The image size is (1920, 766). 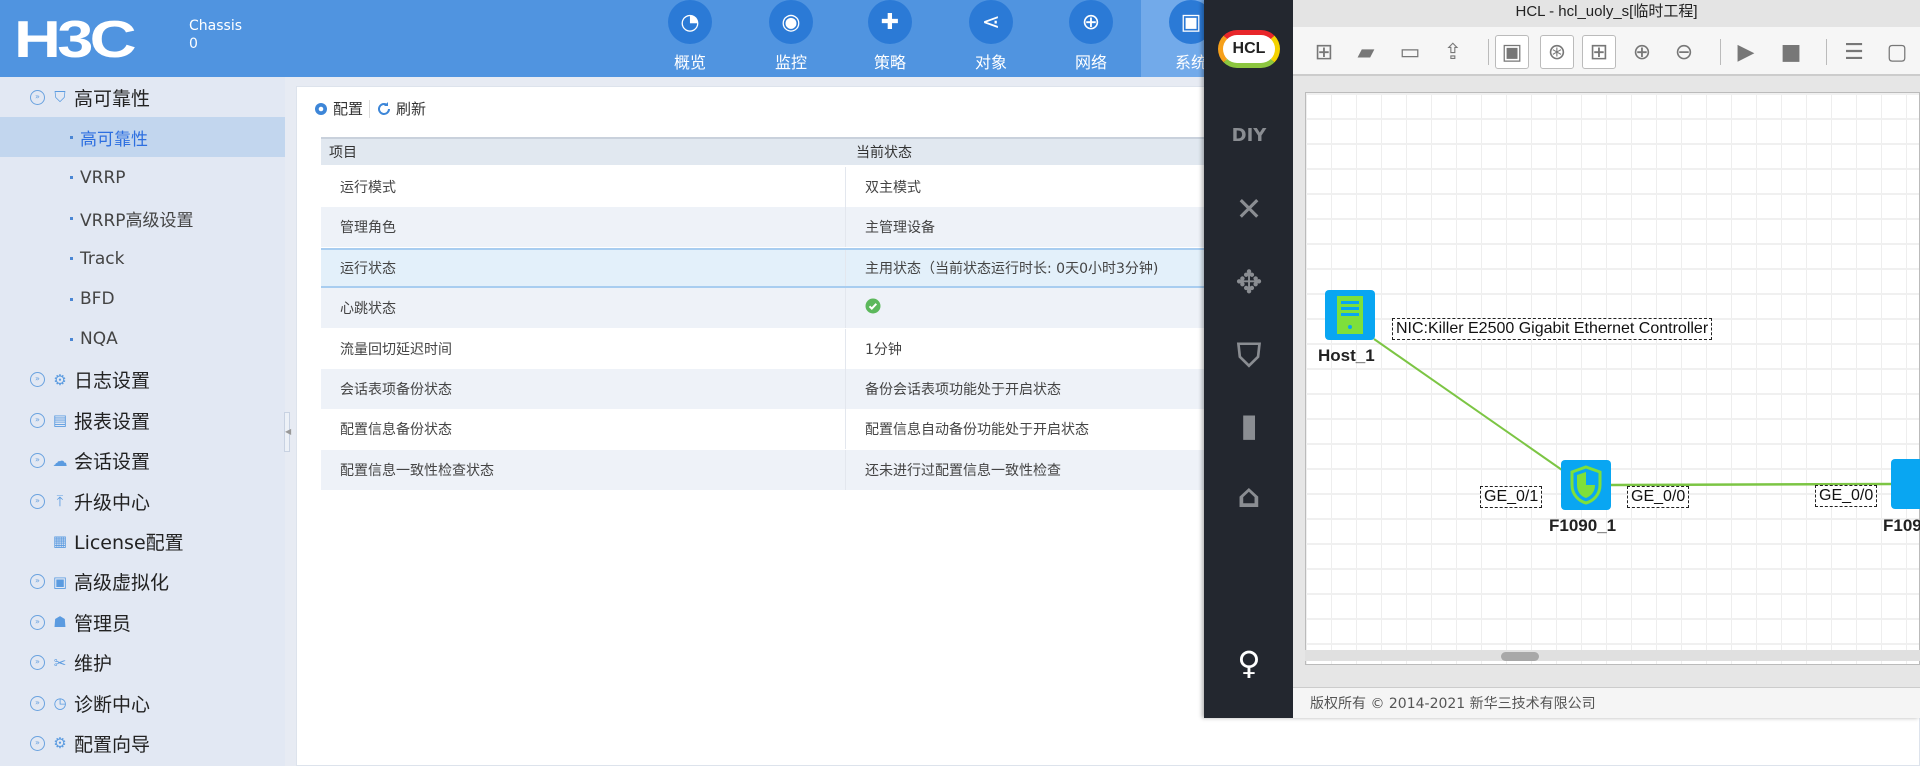 I want to click on link-host-fw1, so click(x=1468, y=404).